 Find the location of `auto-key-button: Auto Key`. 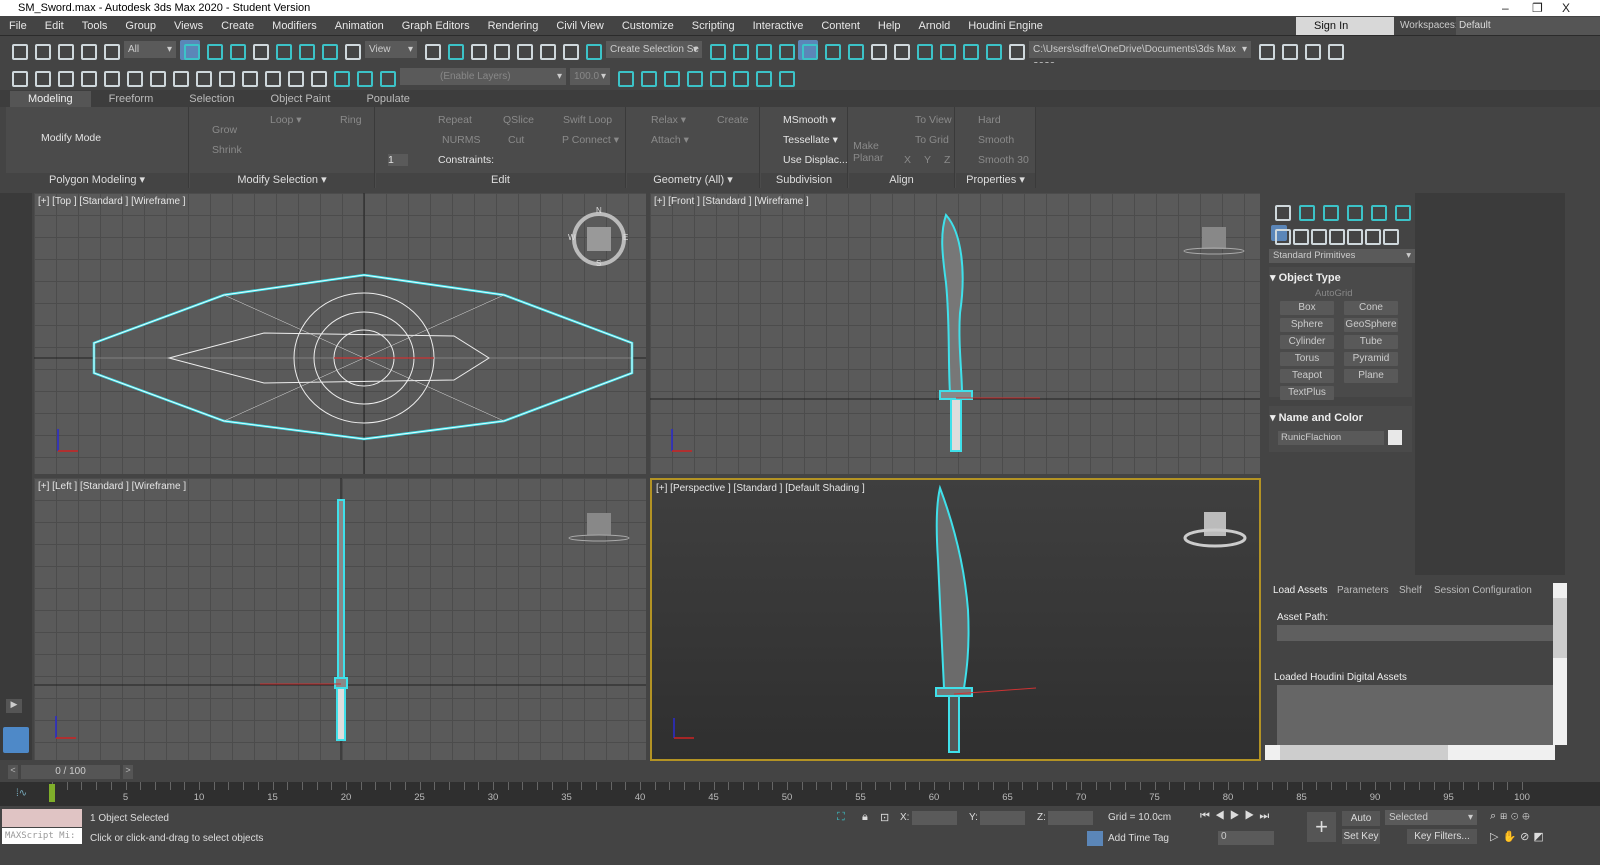

auto-key-button: Auto Key is located at coordinates (1361, 825).